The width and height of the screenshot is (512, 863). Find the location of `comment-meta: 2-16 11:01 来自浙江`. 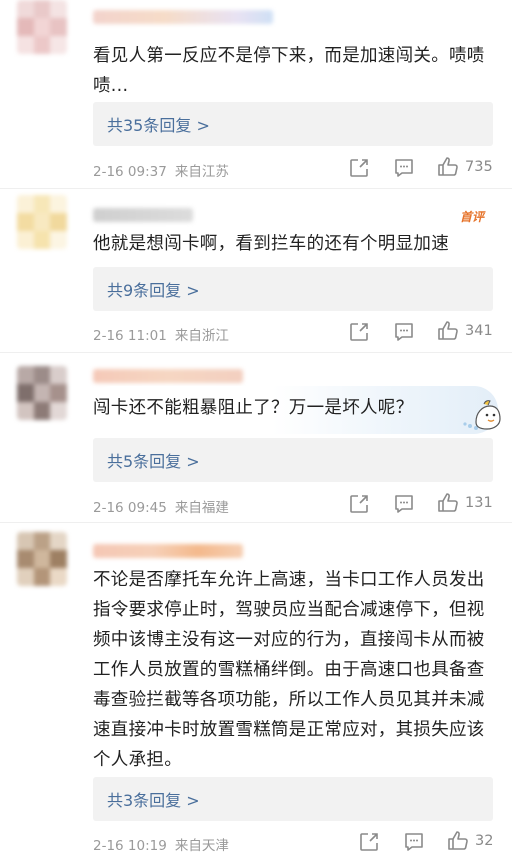

comment-meta: 2-16 11:01 来自浙江 is located at coordinates (161, 334).